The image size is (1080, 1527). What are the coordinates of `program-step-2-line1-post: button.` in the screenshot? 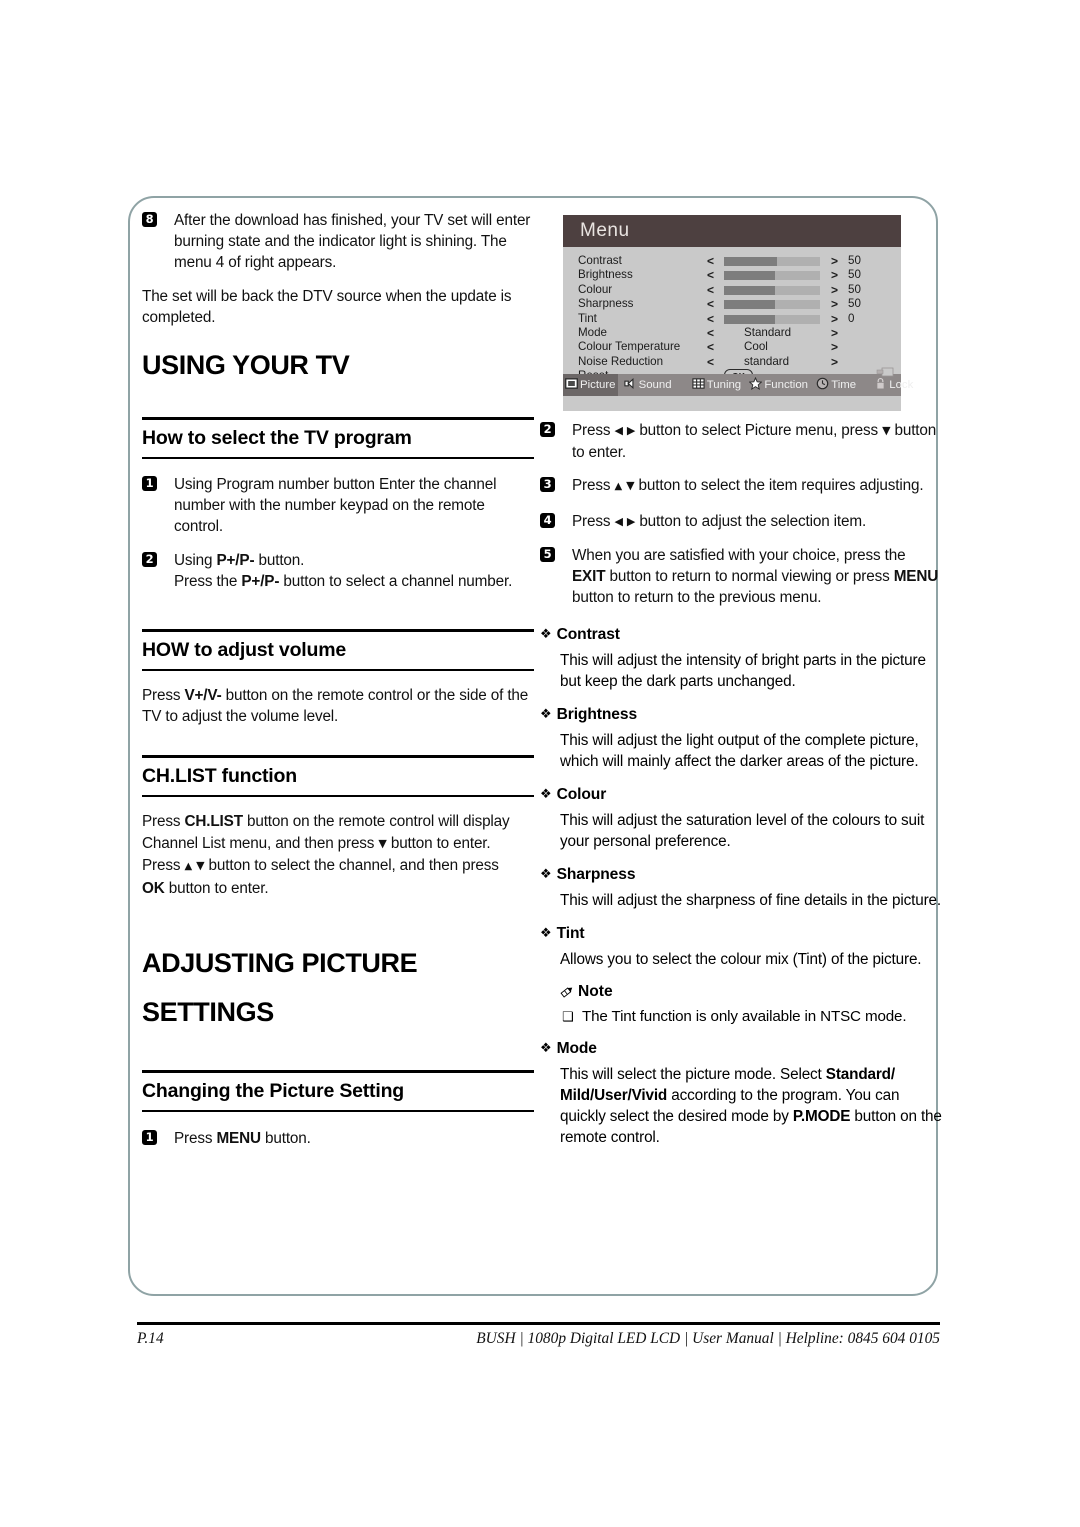 It's located at (279, 560).